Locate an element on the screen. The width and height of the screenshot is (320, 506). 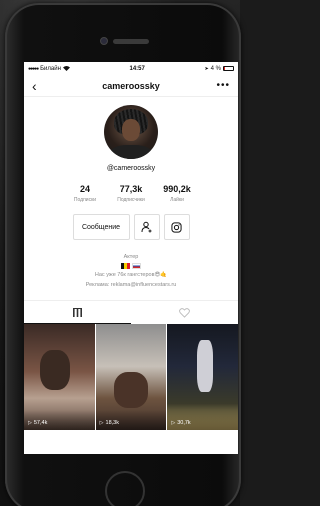
instagram-button is located at coordinates (176, 227).